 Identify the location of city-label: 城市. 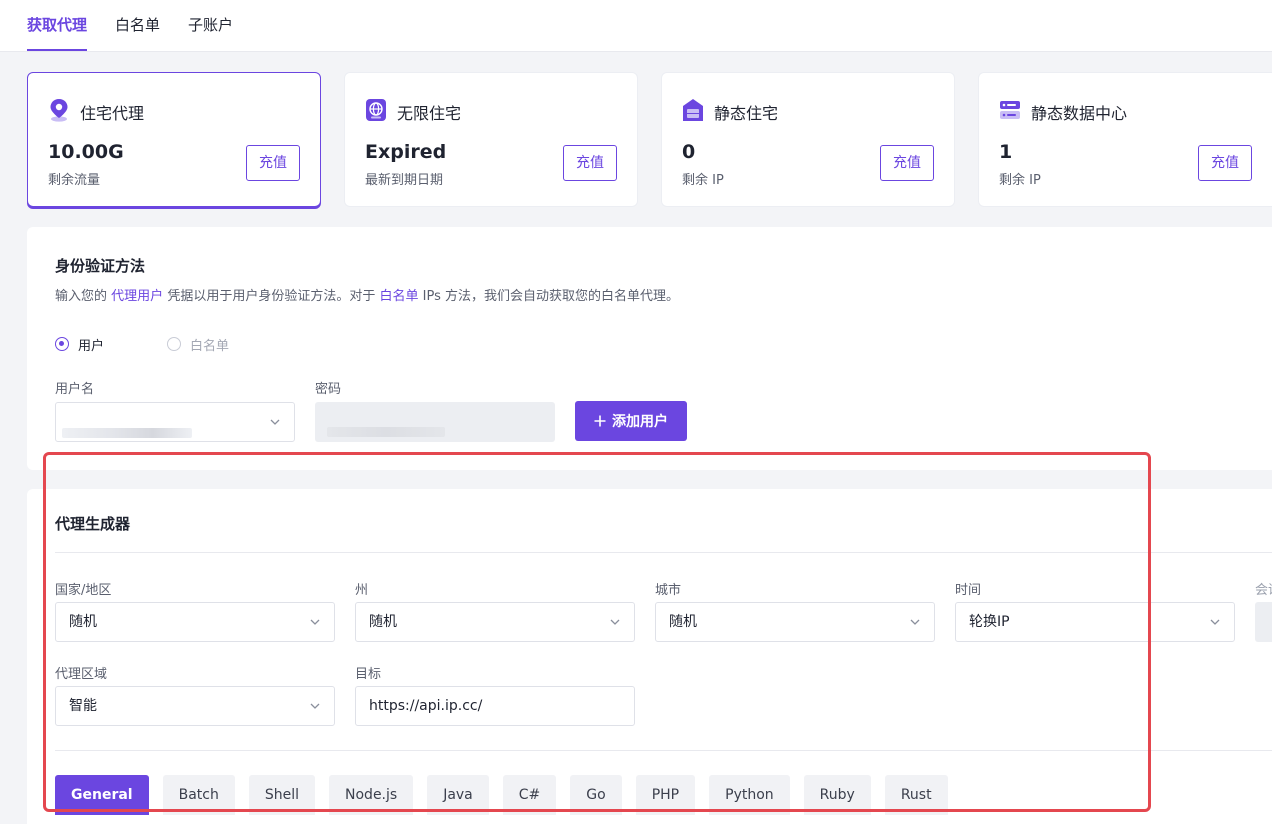
(668, 590).